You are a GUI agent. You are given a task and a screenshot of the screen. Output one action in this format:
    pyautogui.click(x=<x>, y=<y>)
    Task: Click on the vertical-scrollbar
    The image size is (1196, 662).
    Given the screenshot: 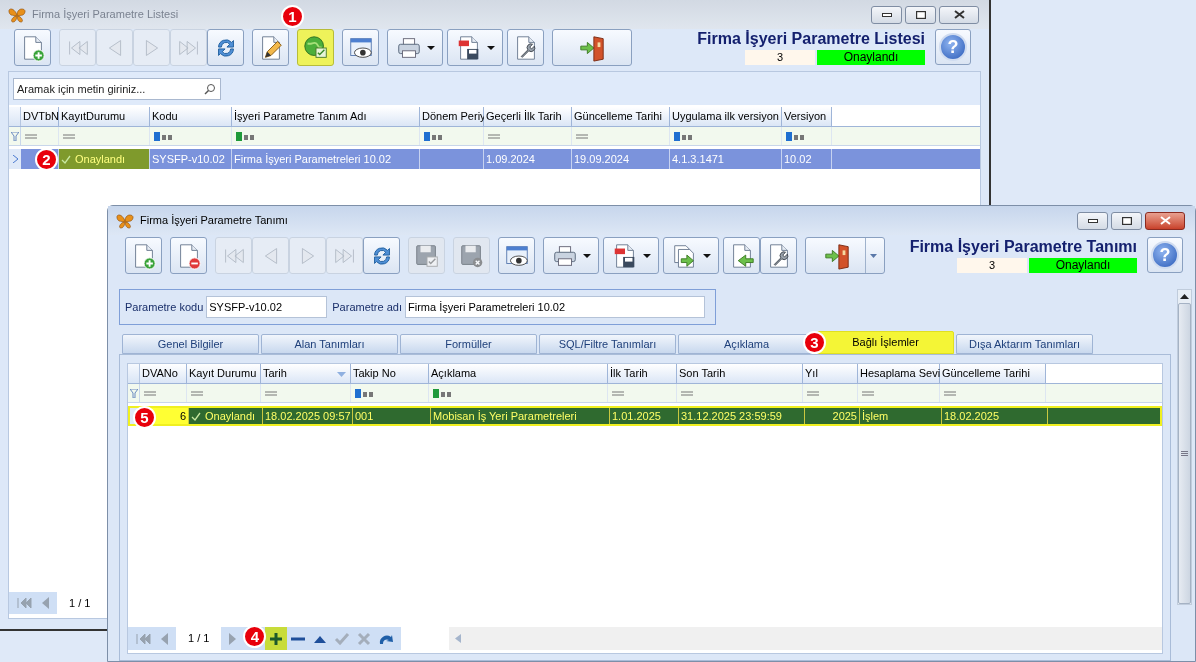 What is the action you would take?
    pyautogui.click(x=1184, y=447)
    